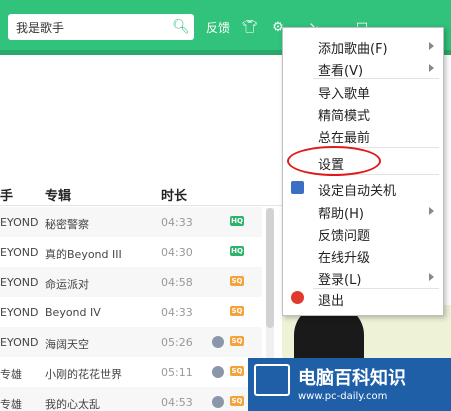  What do you see at coordinates (83, 254) in the screenshot?
I see `row-album: 真的Beyond III` at bounding box center [83, 254].